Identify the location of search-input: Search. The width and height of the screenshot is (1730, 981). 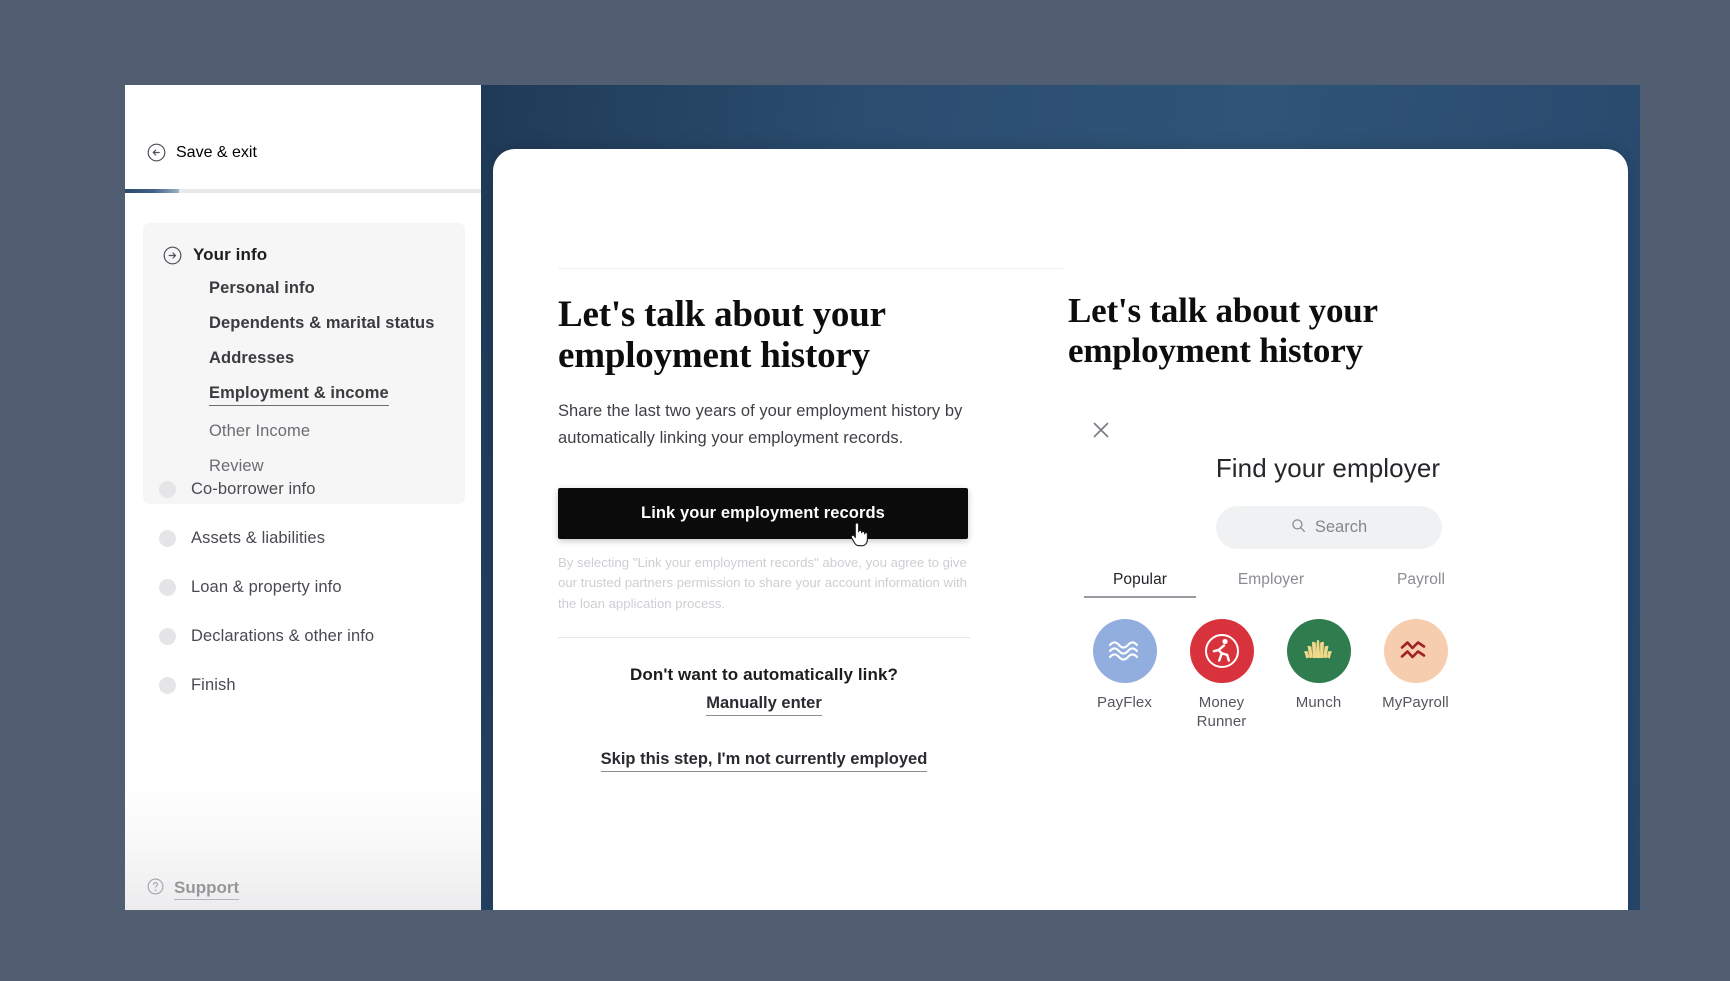
(1329, 527).